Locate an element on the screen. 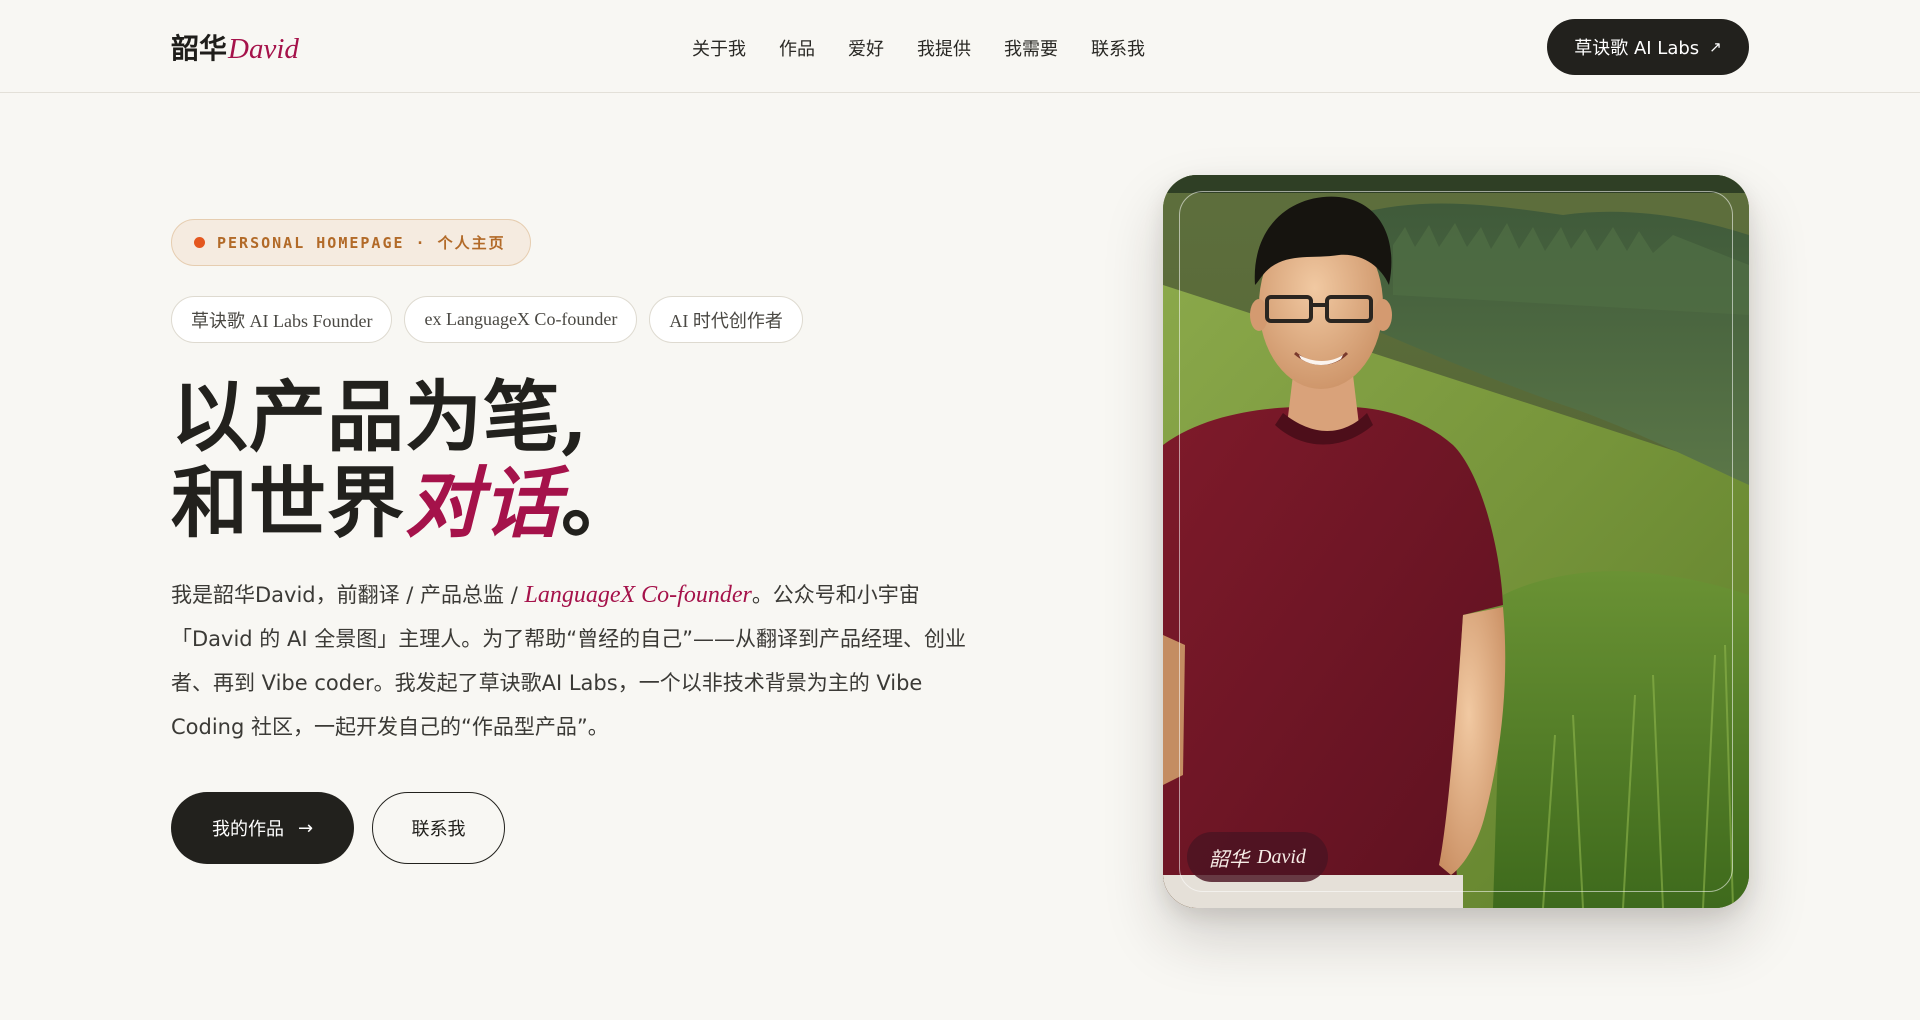  nav-item-offer: 我提供 is located at coordinates (944, 48).